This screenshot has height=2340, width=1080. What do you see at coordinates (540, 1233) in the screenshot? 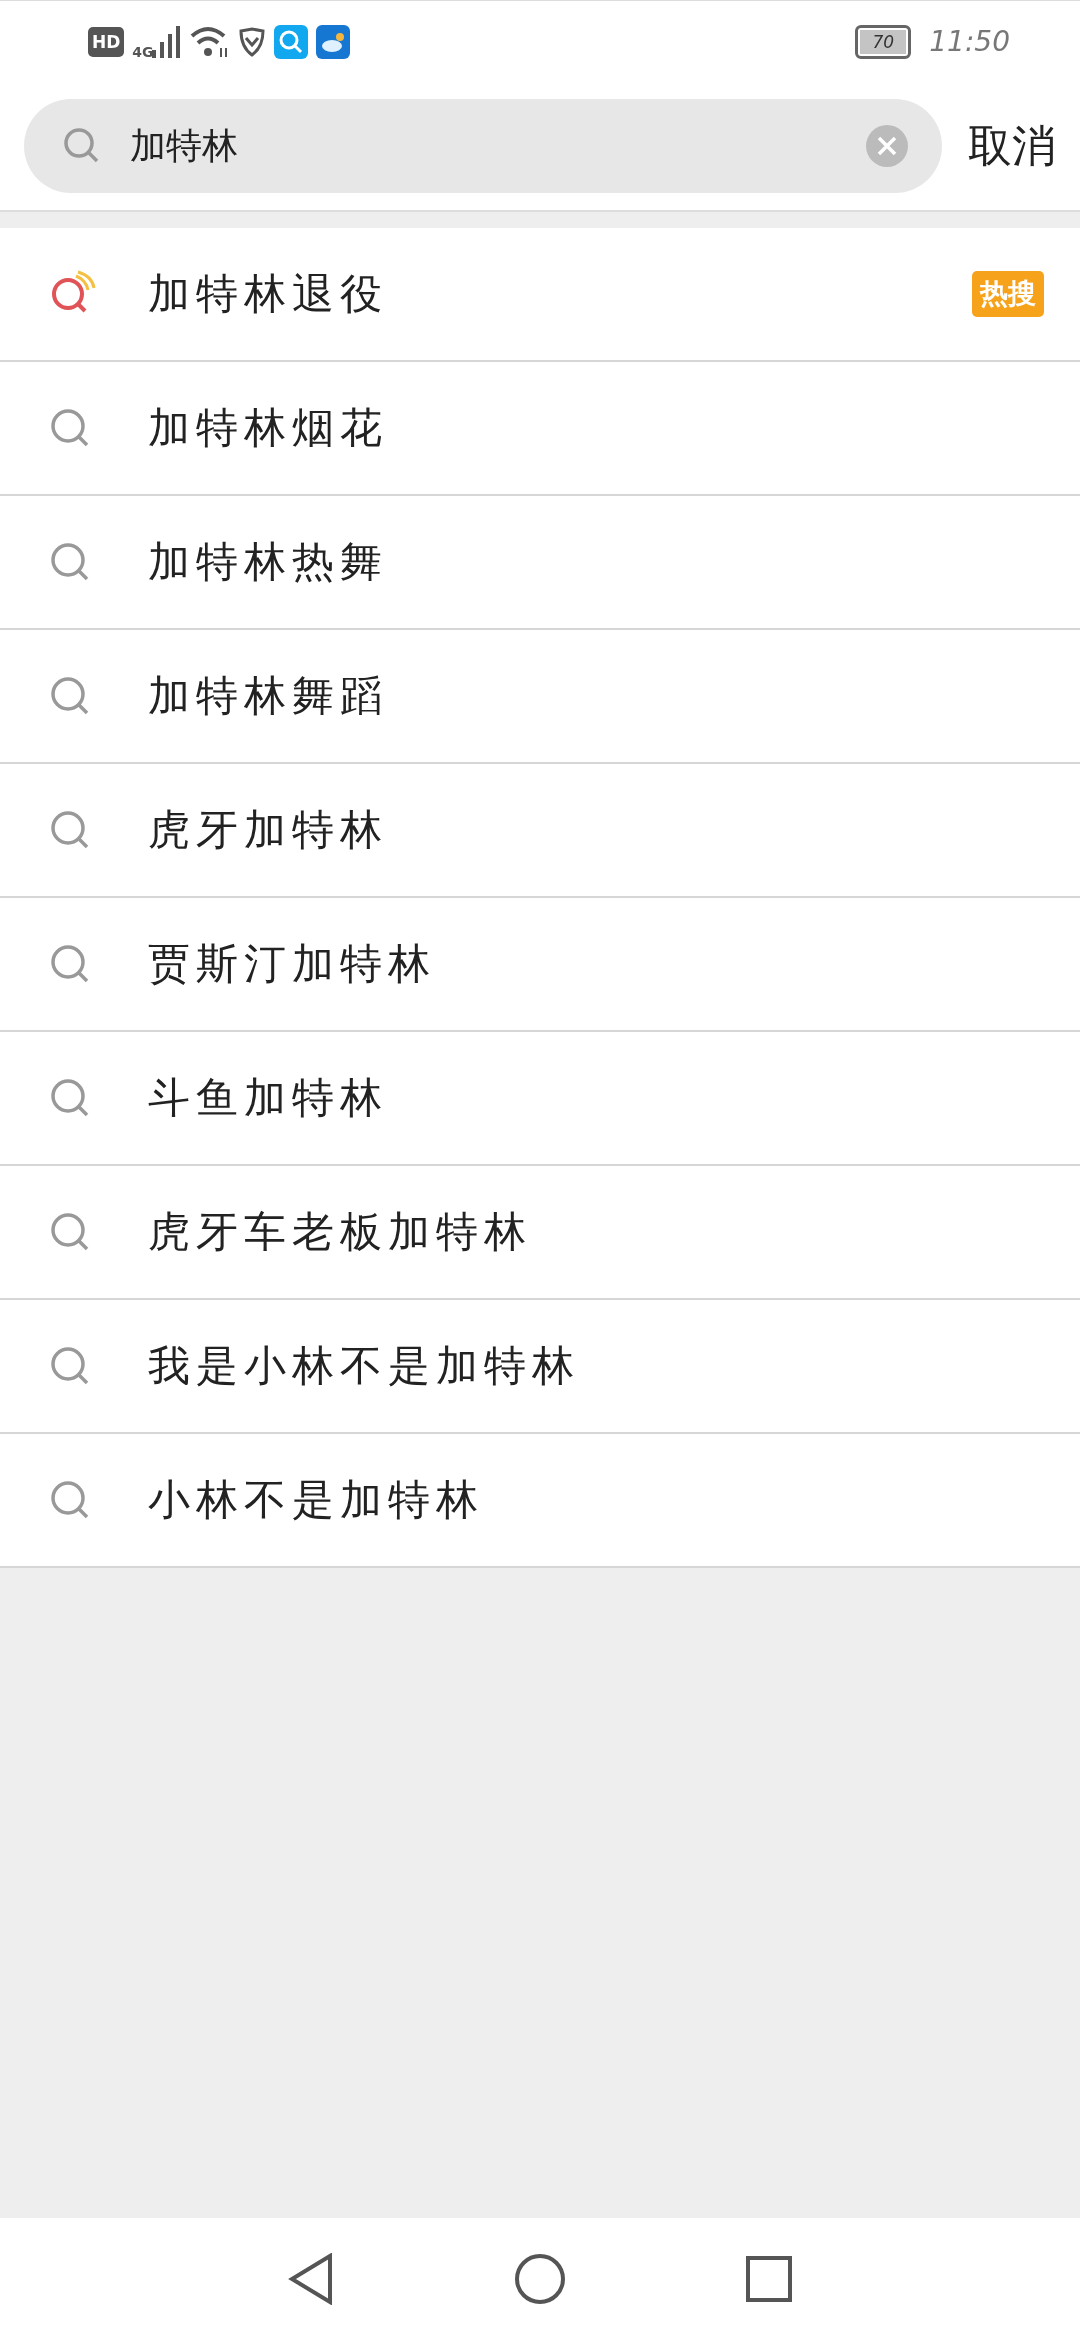
I see `suggestion-item: 虎牙车老板加特林` at bounding box center [540, 1233].